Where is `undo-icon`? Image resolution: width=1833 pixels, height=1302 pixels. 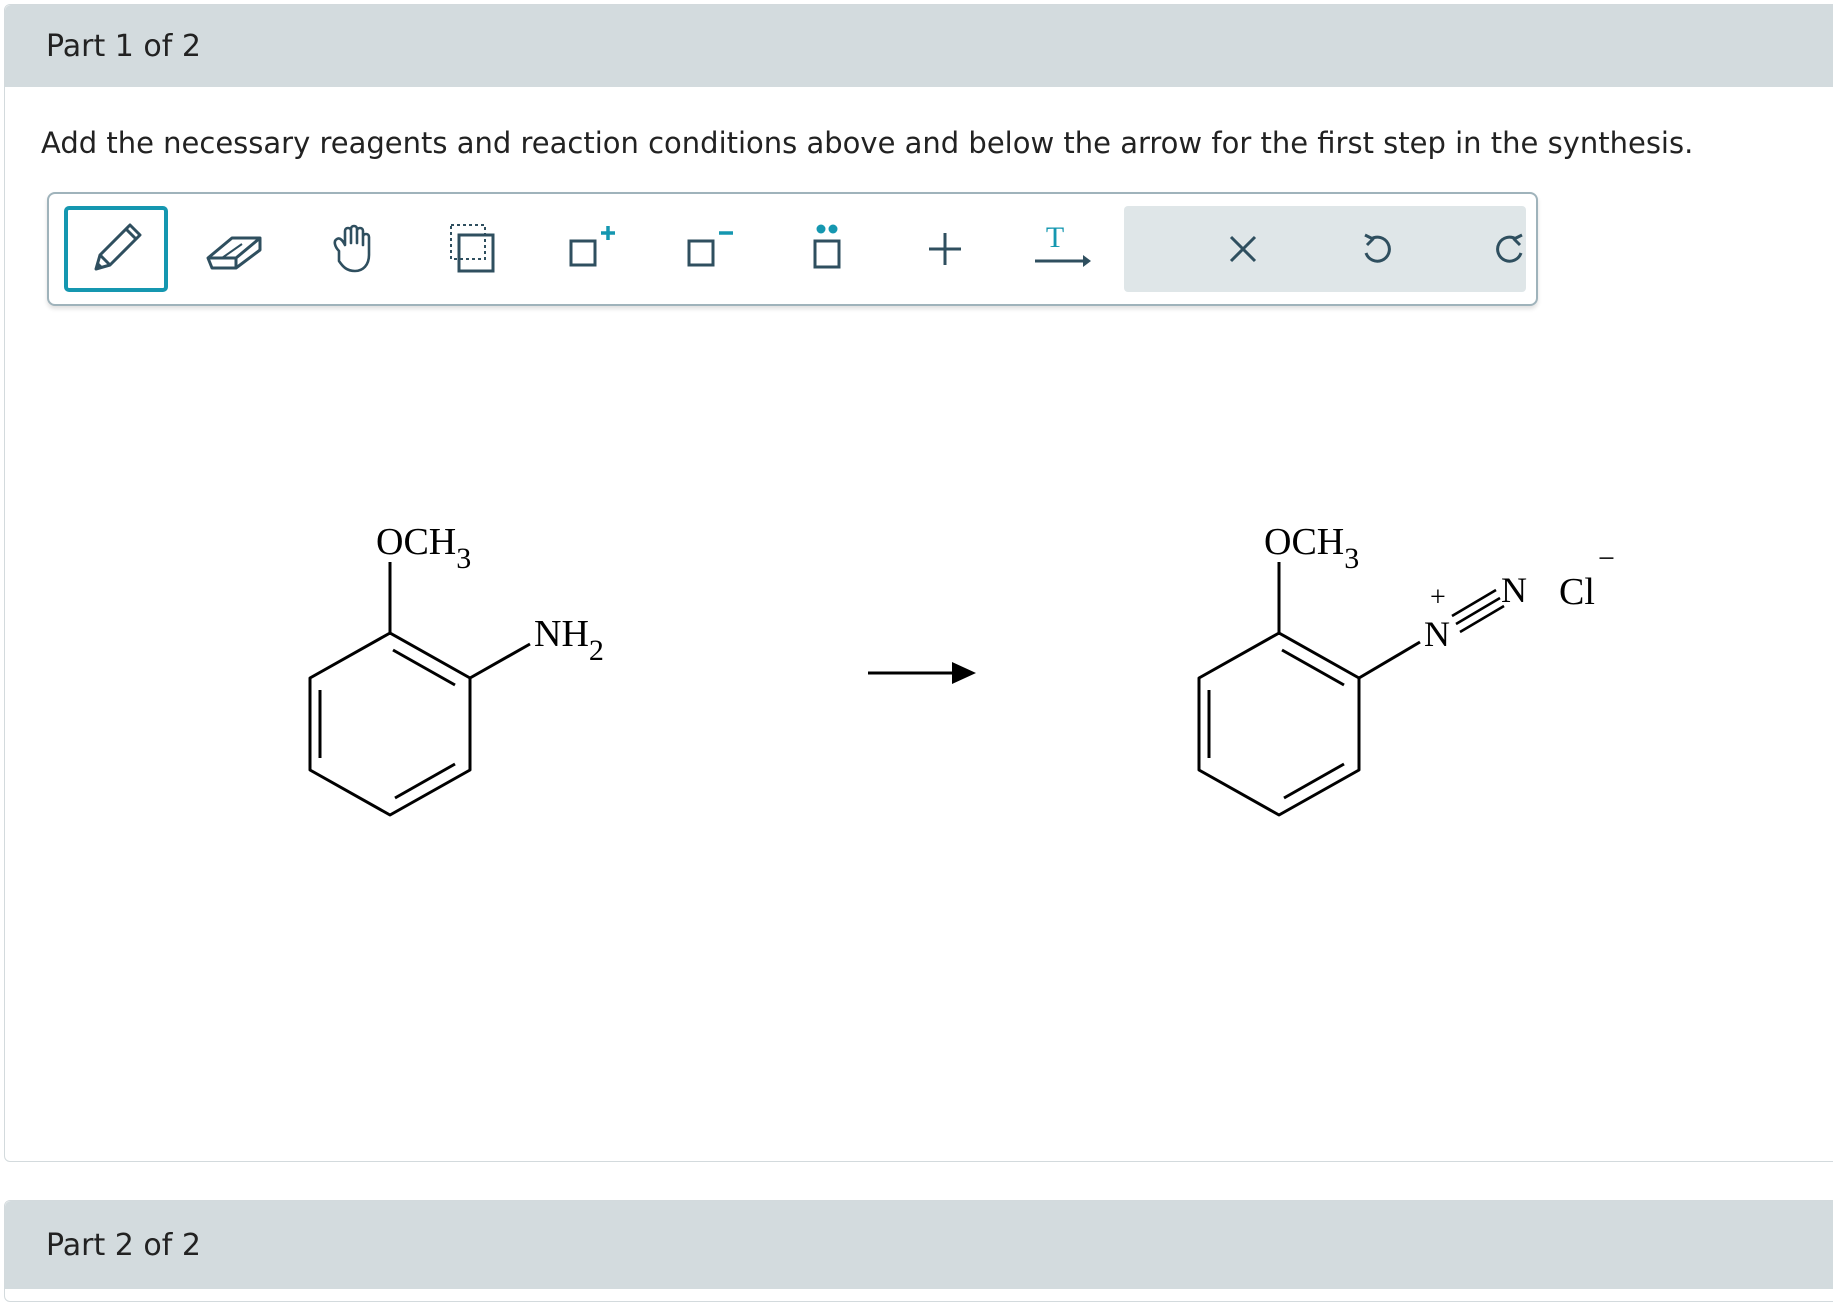
undo-icon is located at coordinates (1377, 248).